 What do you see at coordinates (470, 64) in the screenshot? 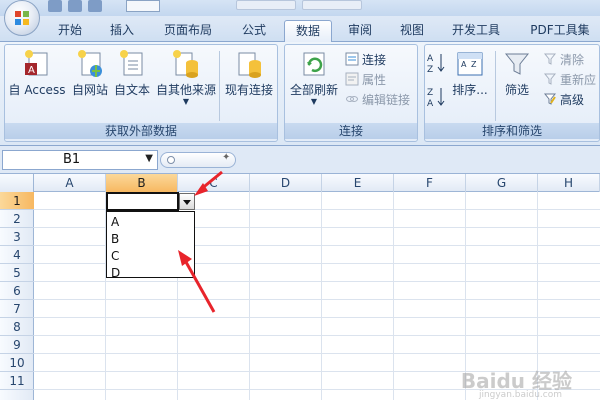
I see `sort-dialog-icon: AZ` at bounding box center [470, 64].